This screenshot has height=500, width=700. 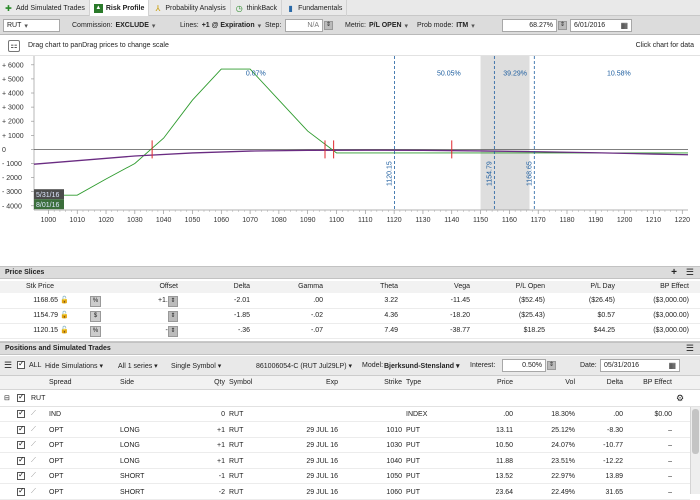 I want to click on y-tick-label: + 1000, so click(x=13, y=136).